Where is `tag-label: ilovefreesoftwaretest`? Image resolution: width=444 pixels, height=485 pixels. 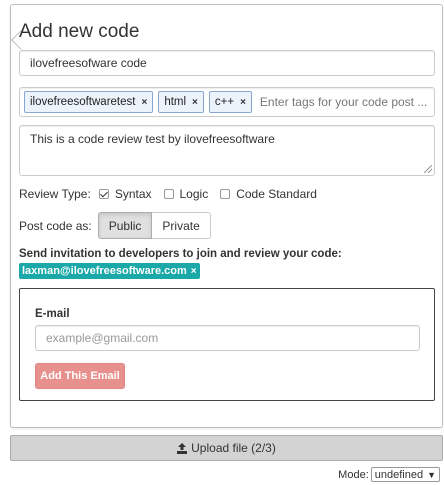
tag-label: ilovefreesoftwaretest is located at coordinates (83, 102).